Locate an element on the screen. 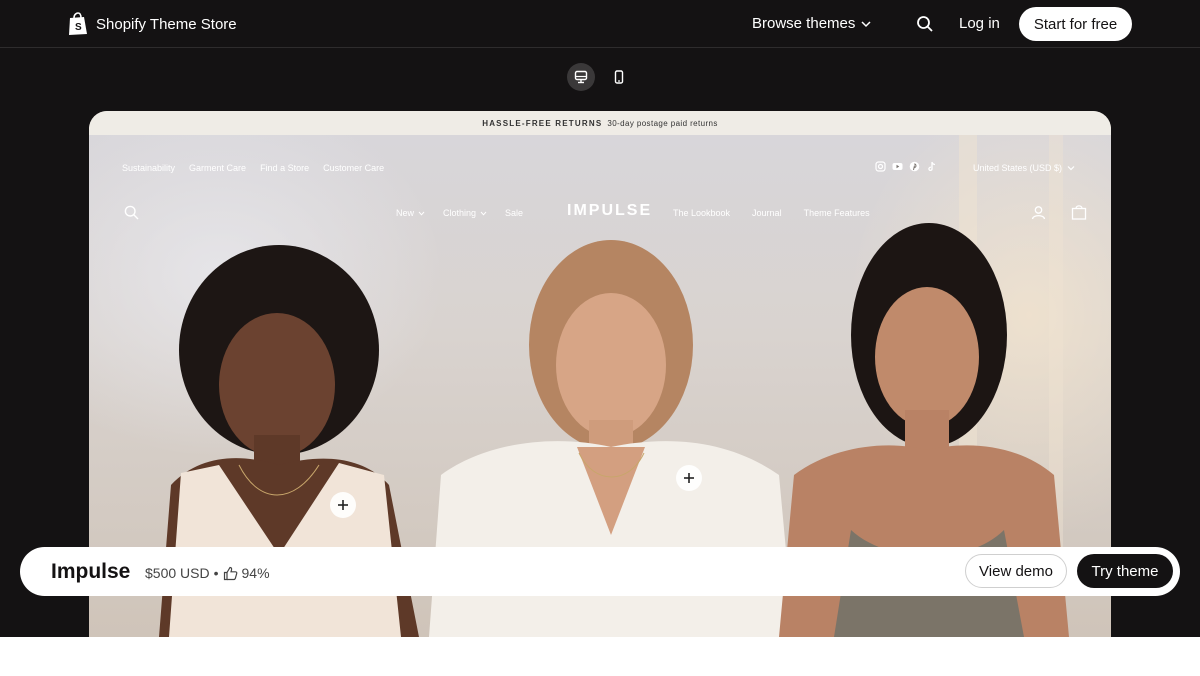 The width and height of the screenshot is (1200, 676). utility-link-garment-care: Garment Care is located at coordinates (217, 168).